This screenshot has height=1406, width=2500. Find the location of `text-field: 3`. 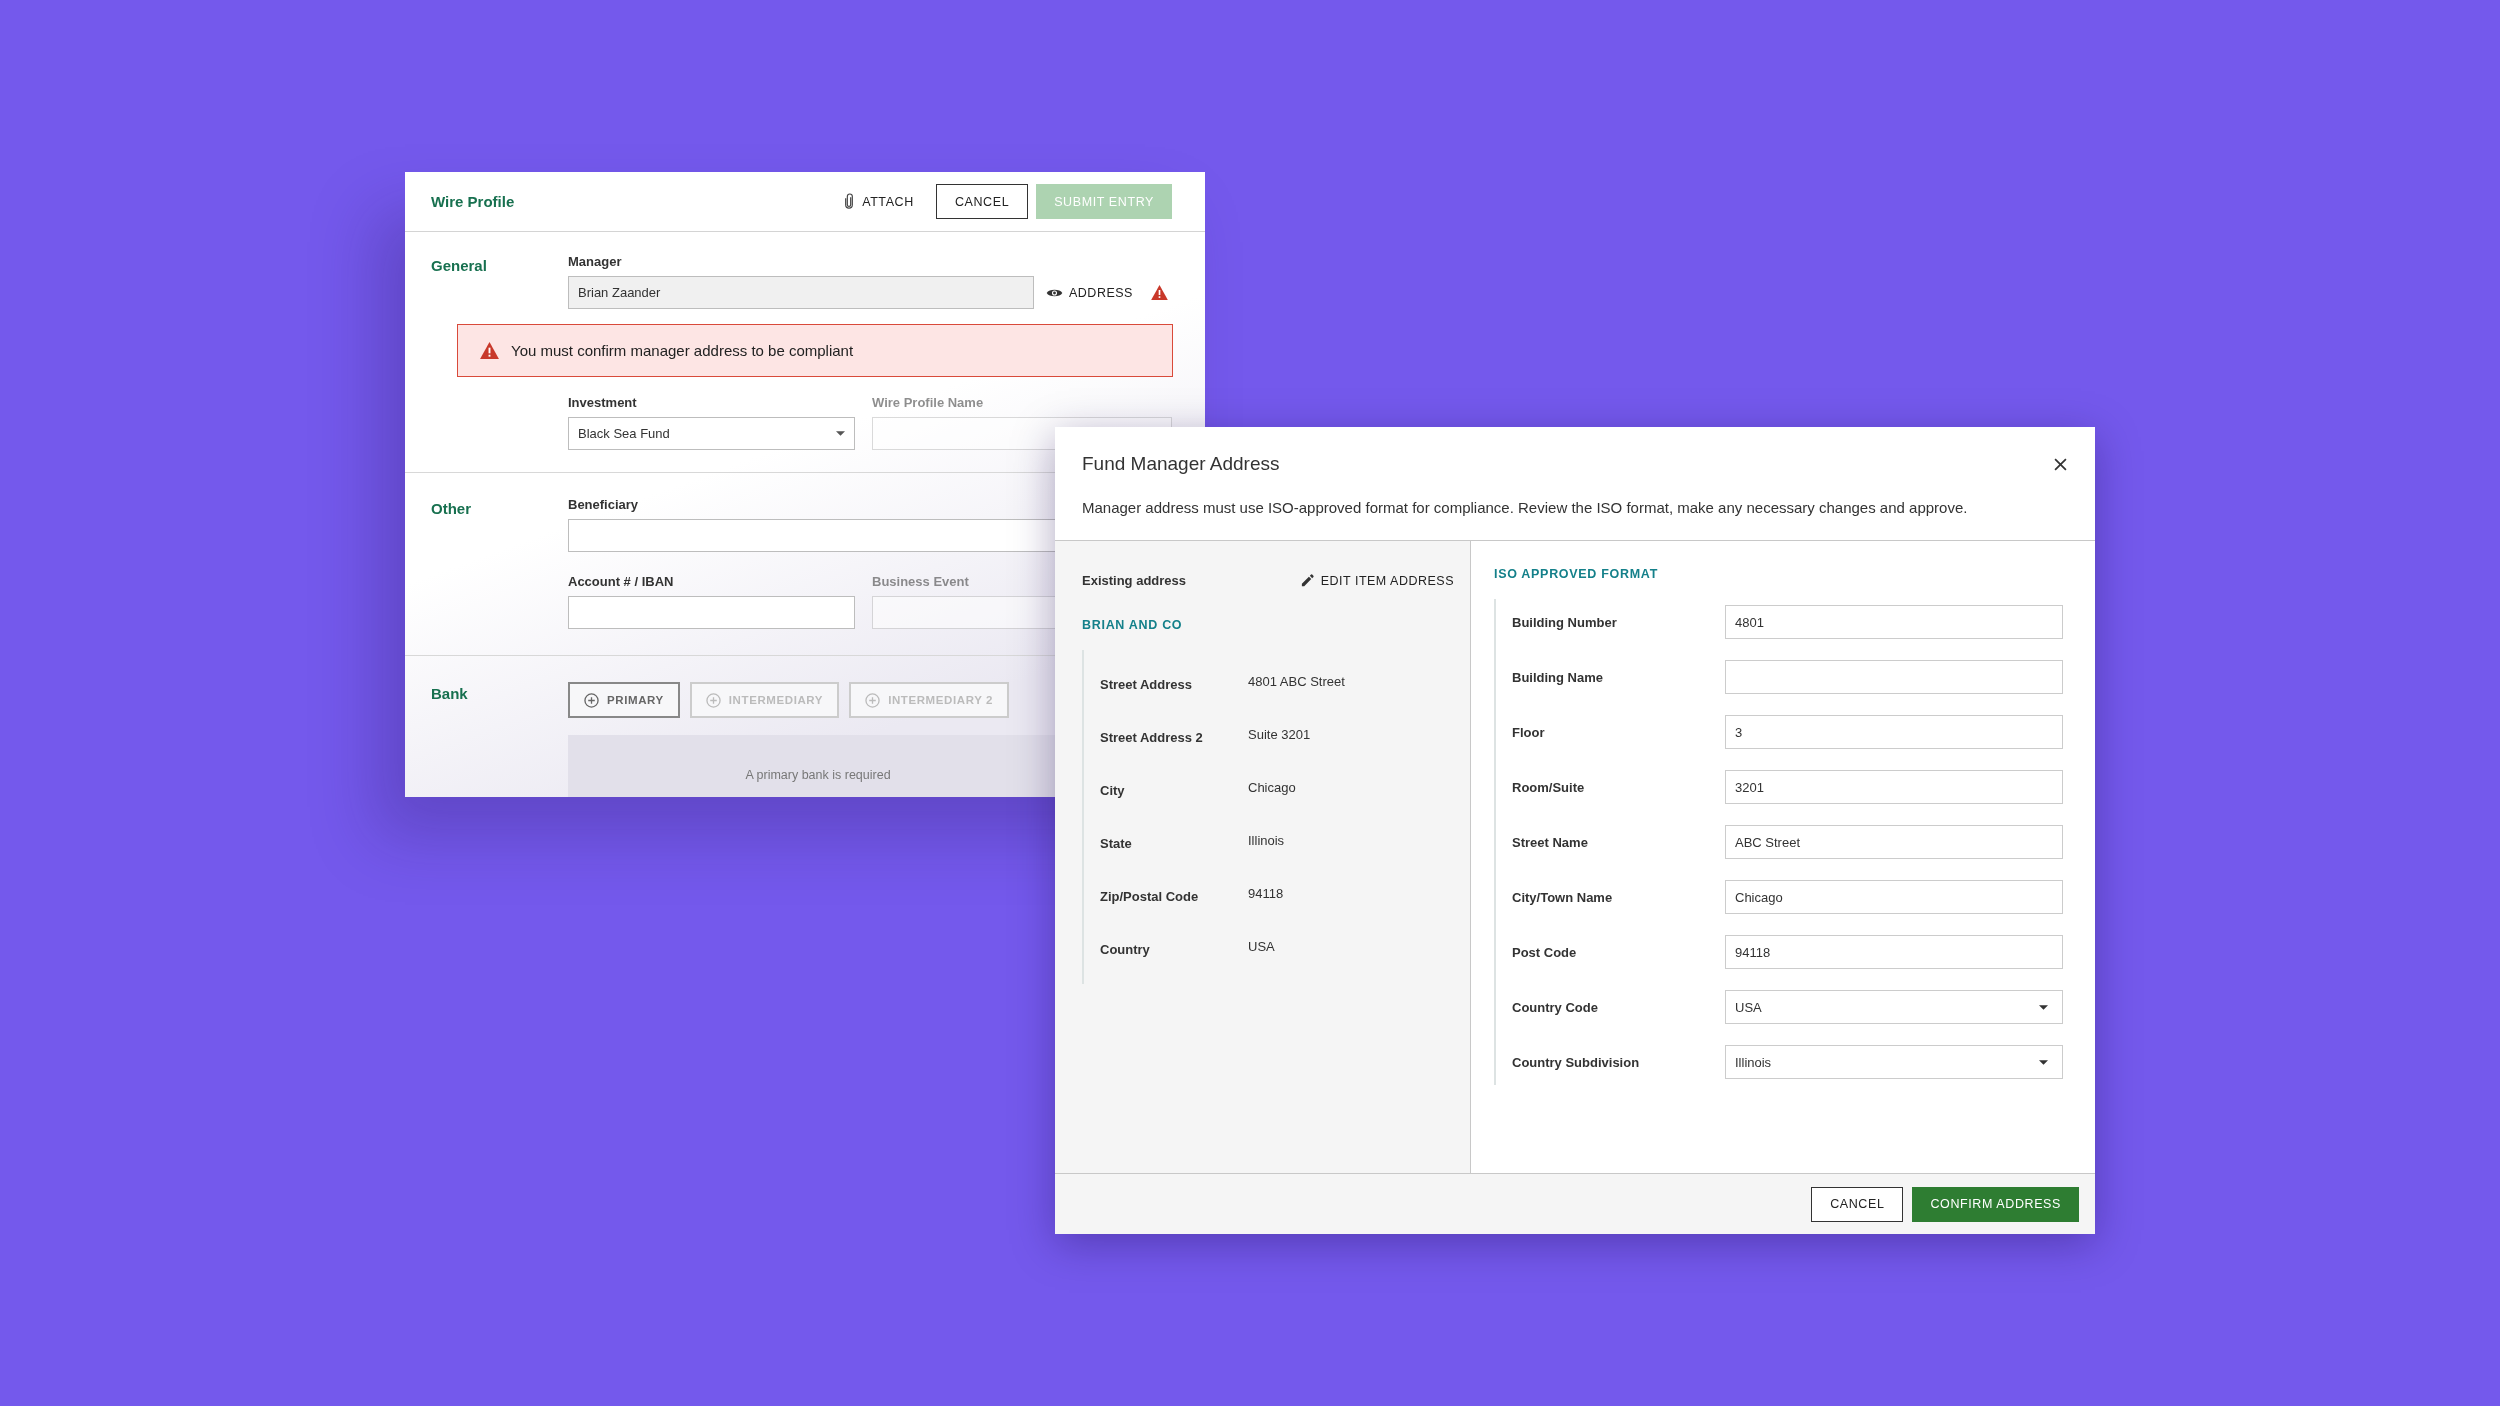

text-field: 3 is located at coordinates (1894, 732).